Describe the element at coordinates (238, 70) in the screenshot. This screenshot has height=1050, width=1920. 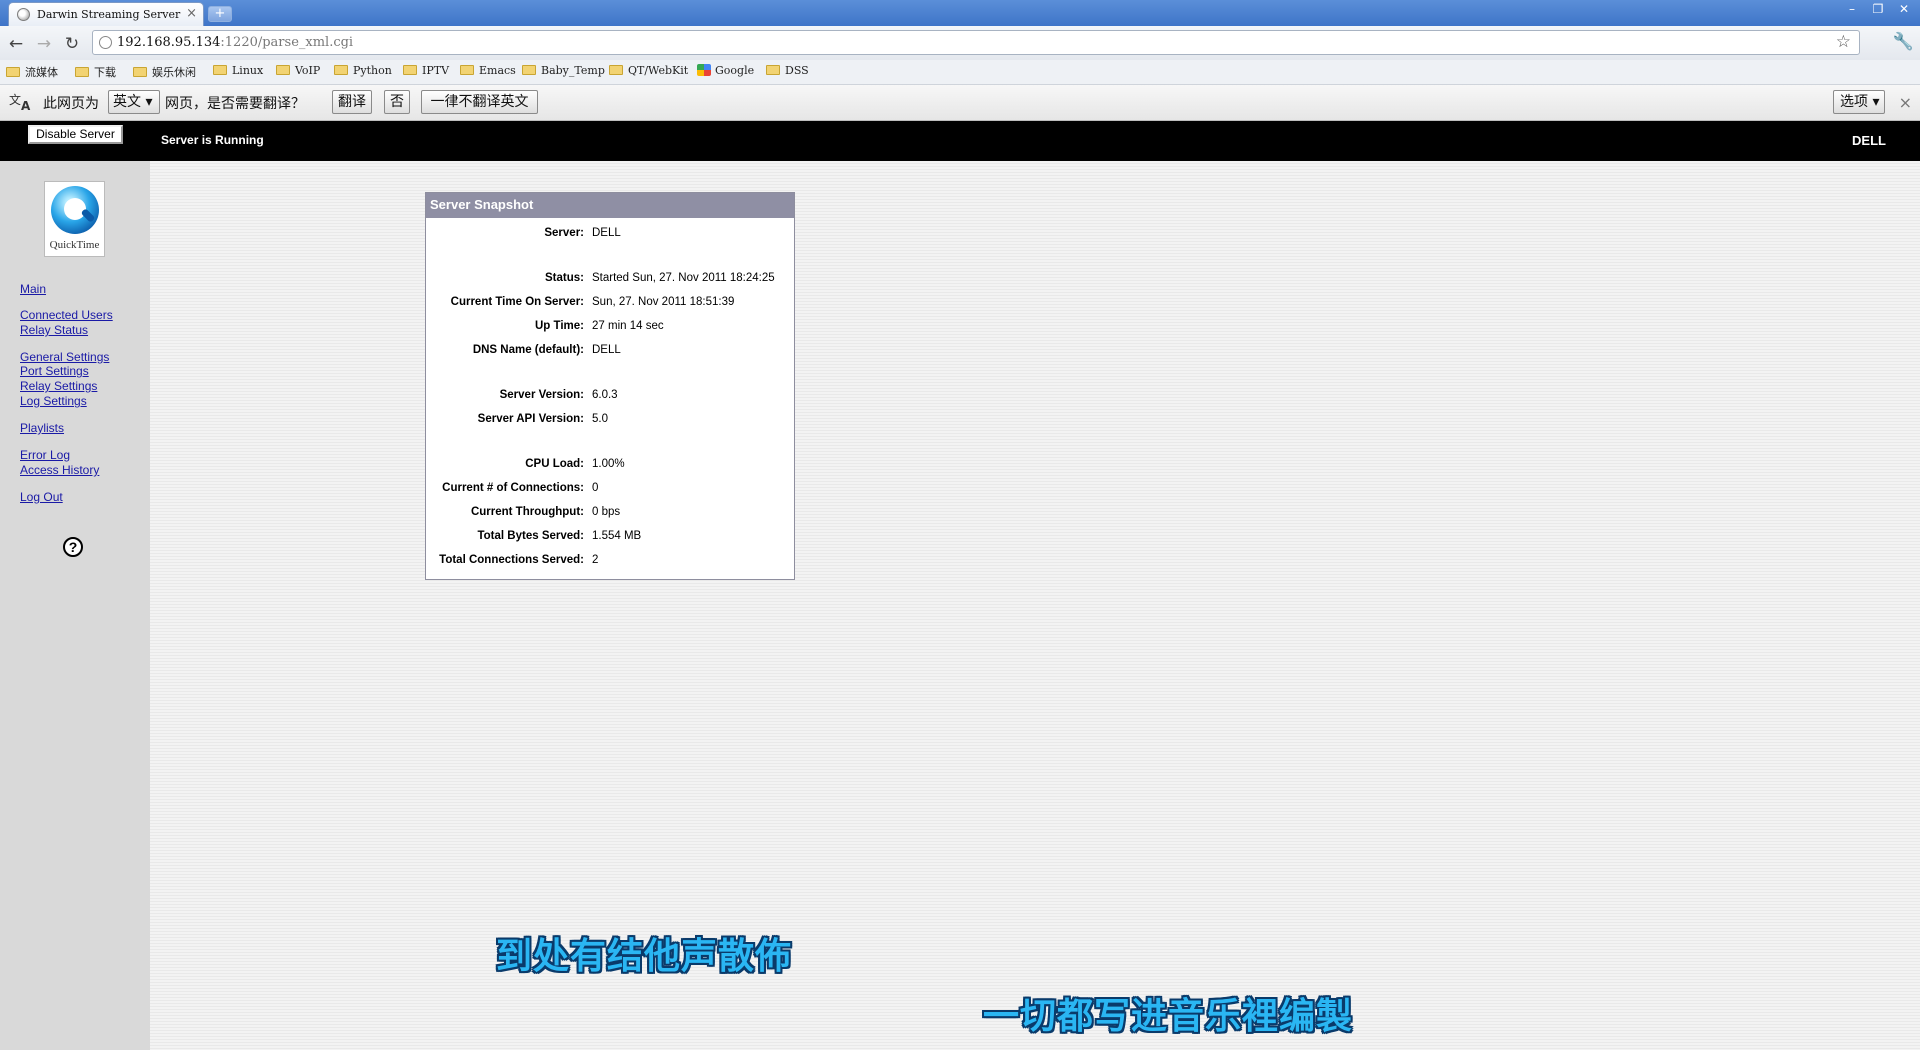
I see `bookmark-folder: Linux` at that location.